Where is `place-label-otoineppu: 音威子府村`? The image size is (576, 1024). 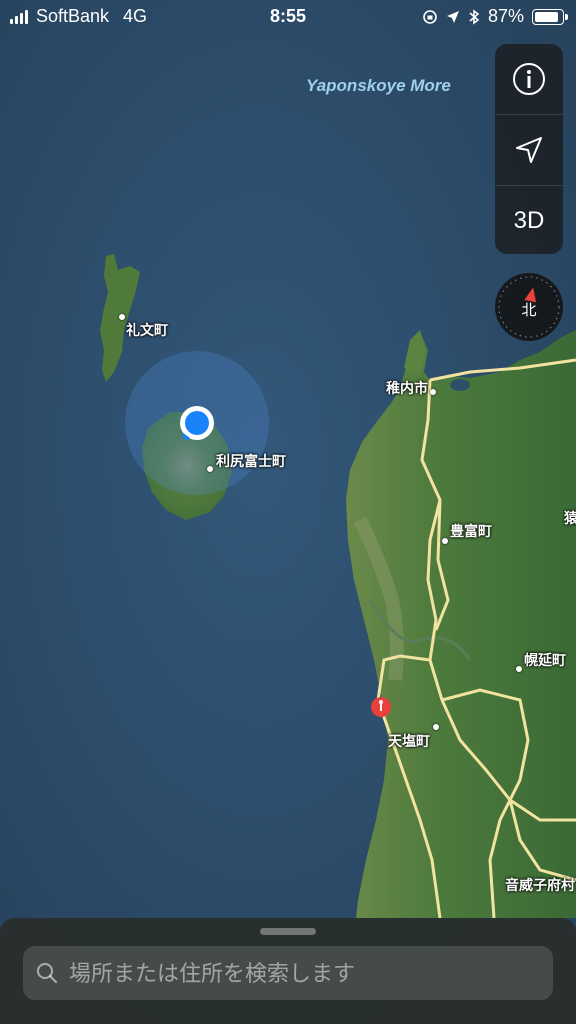
place-label-otoineppu: 音威子府村 is located at coordinates (540, 885).